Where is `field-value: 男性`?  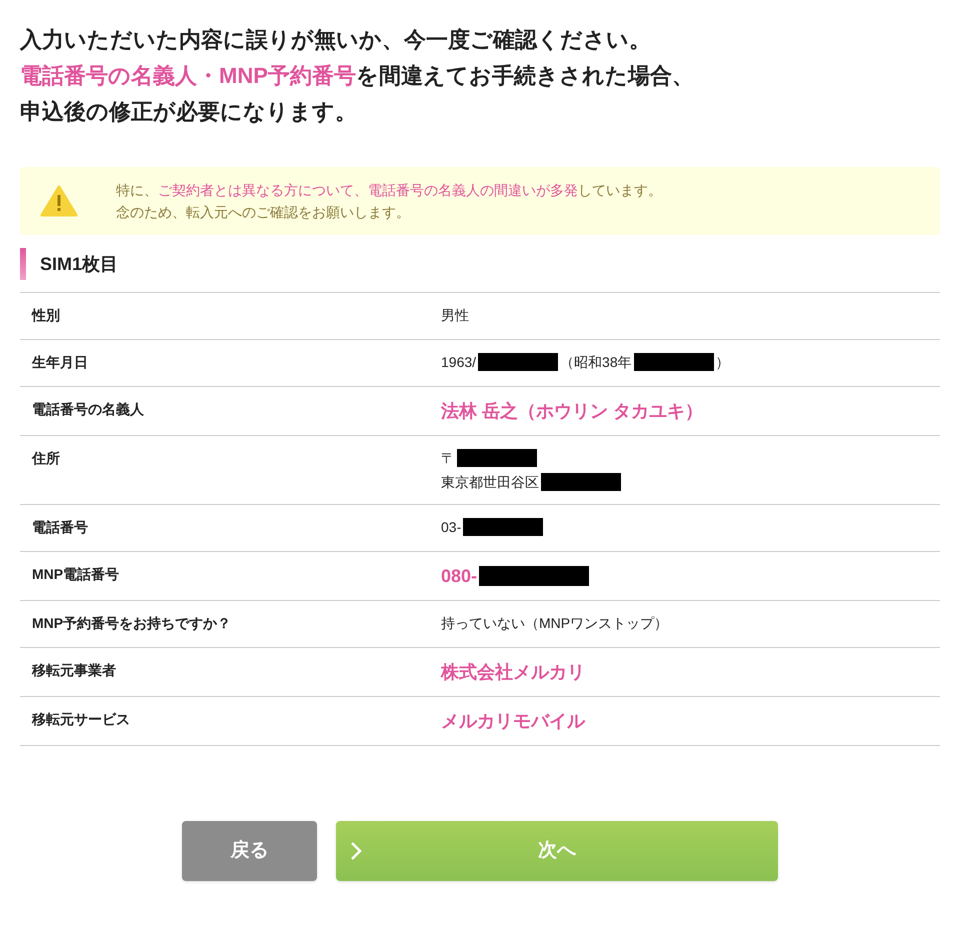 field-value: 男性 is located at coordinates (455, 315).